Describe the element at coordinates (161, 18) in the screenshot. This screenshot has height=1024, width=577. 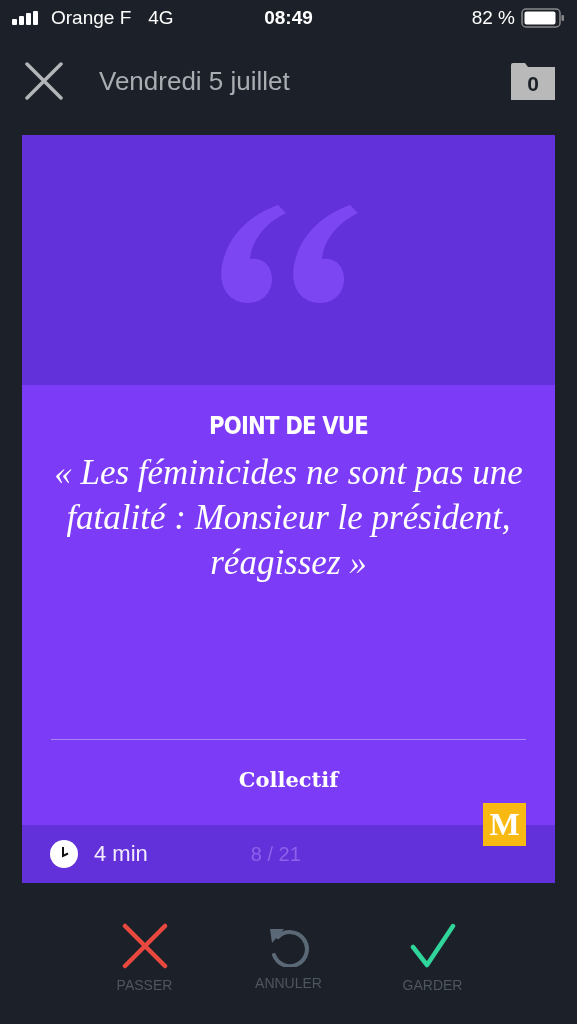
I see `network-type: 4G` at that location.